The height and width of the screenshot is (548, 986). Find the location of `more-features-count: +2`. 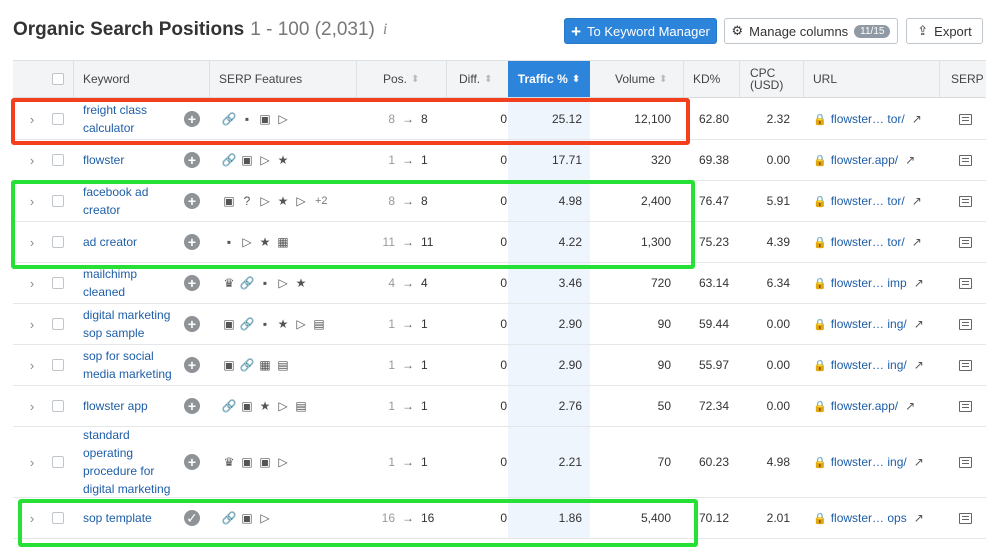

more-features-count: +2 is located at coordinates (321, 201).